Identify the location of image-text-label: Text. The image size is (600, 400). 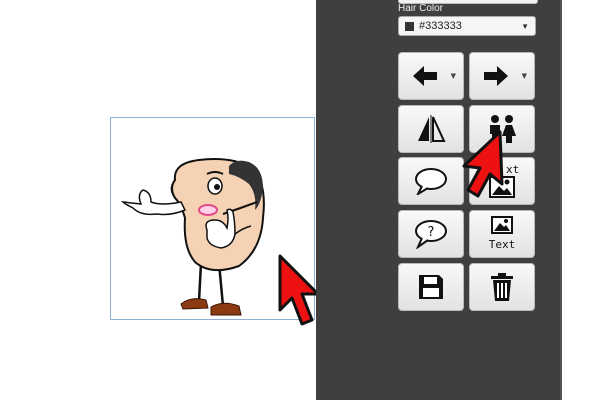
(502, 244).